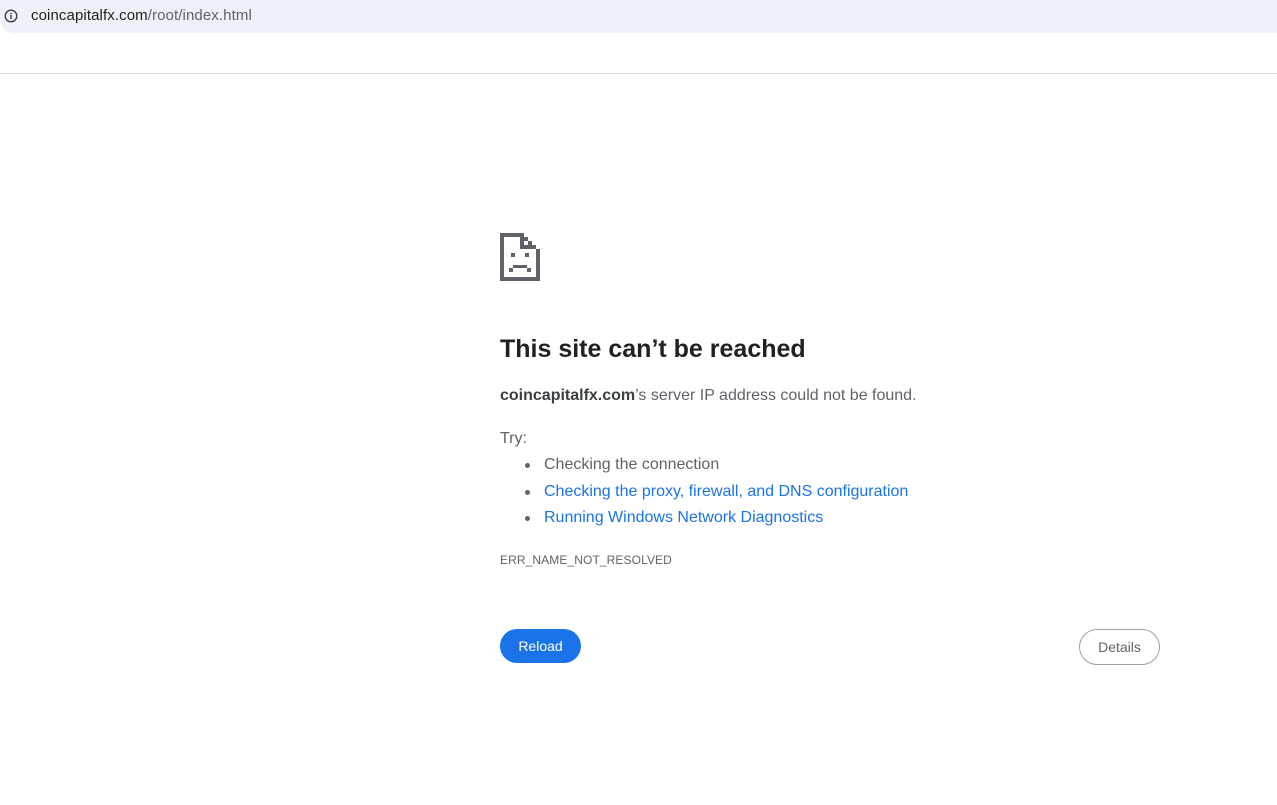 Image resolution: width=1277 pixels, height=805 pixels. What do you see at coordinates (653, 349) in the screenshot?
I see `page-title: This site can’t be reached` at bounding box center [653, 349].